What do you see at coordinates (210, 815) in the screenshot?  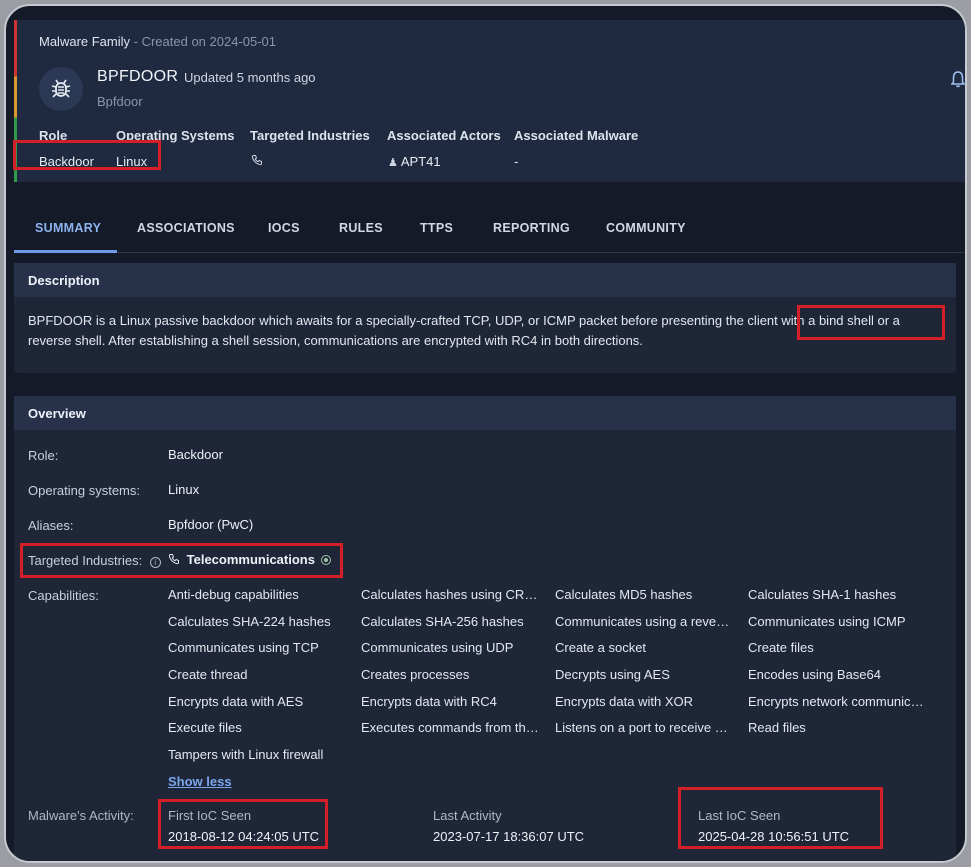 I see `first-ioc-label: First IoC Seen` at bounding box center [210, 815].